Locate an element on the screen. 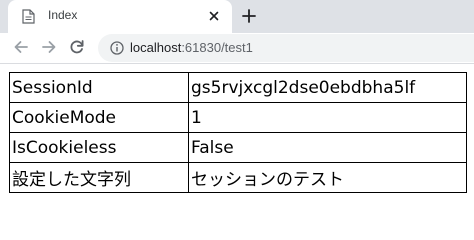  tab-index: Index is located at coordinates (120, 16).